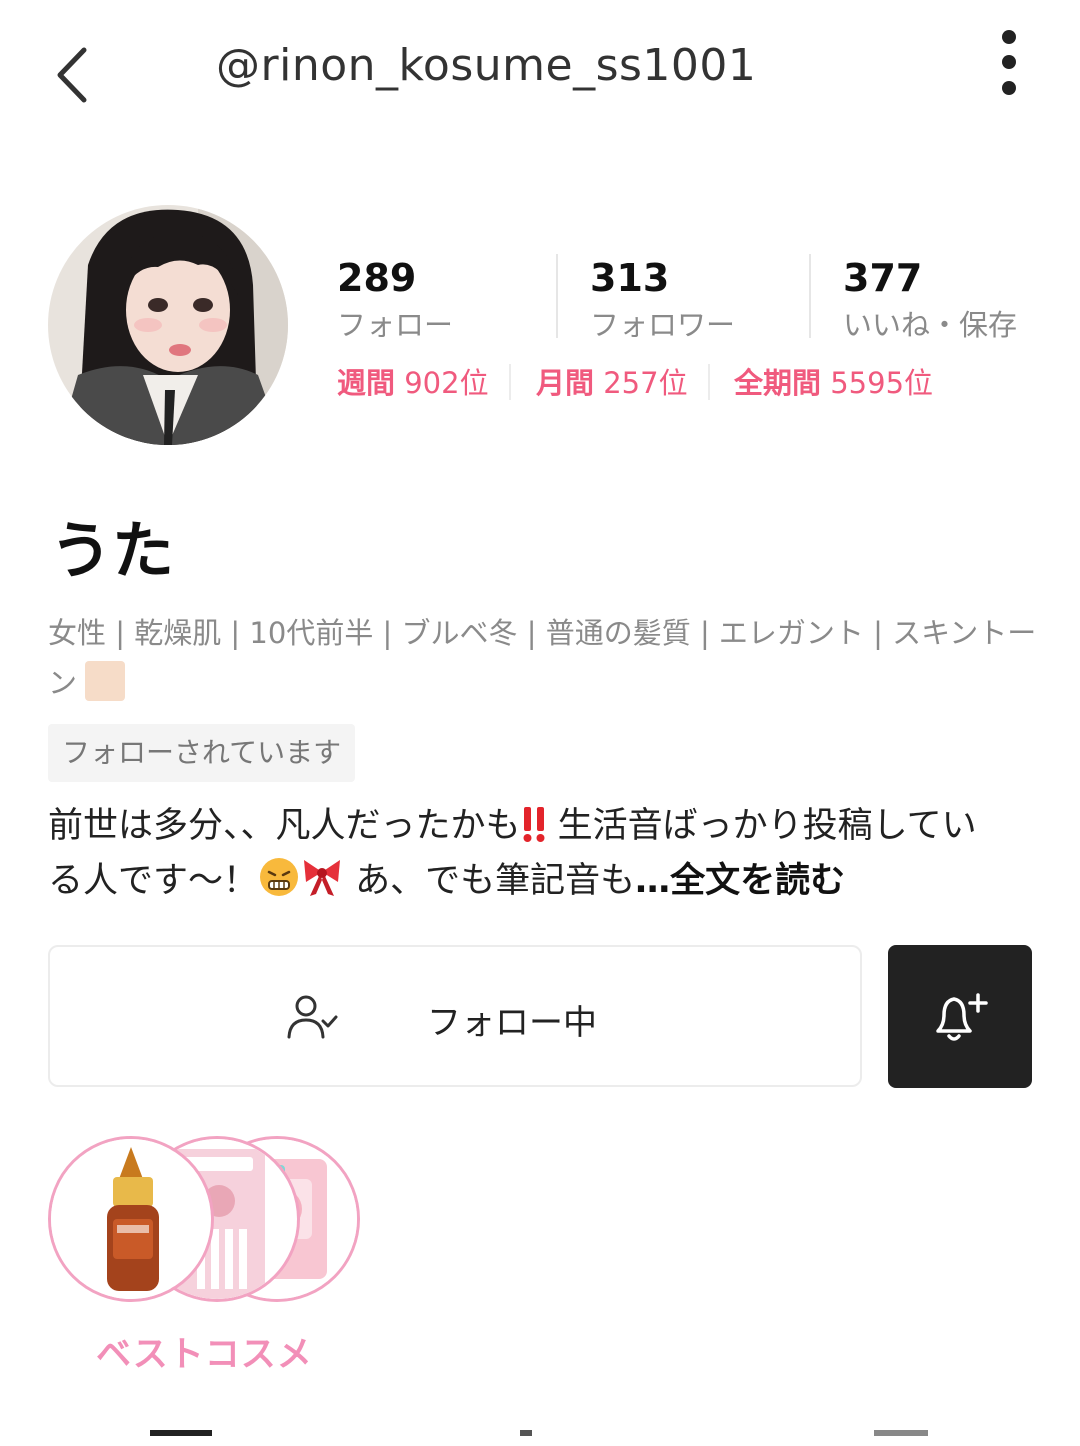 The height and width of the screenshot is (1446, 1080). Describe the element at coordinates (153, 881) in the screenshot. I see `bio-text: る人です〜！` at that location.